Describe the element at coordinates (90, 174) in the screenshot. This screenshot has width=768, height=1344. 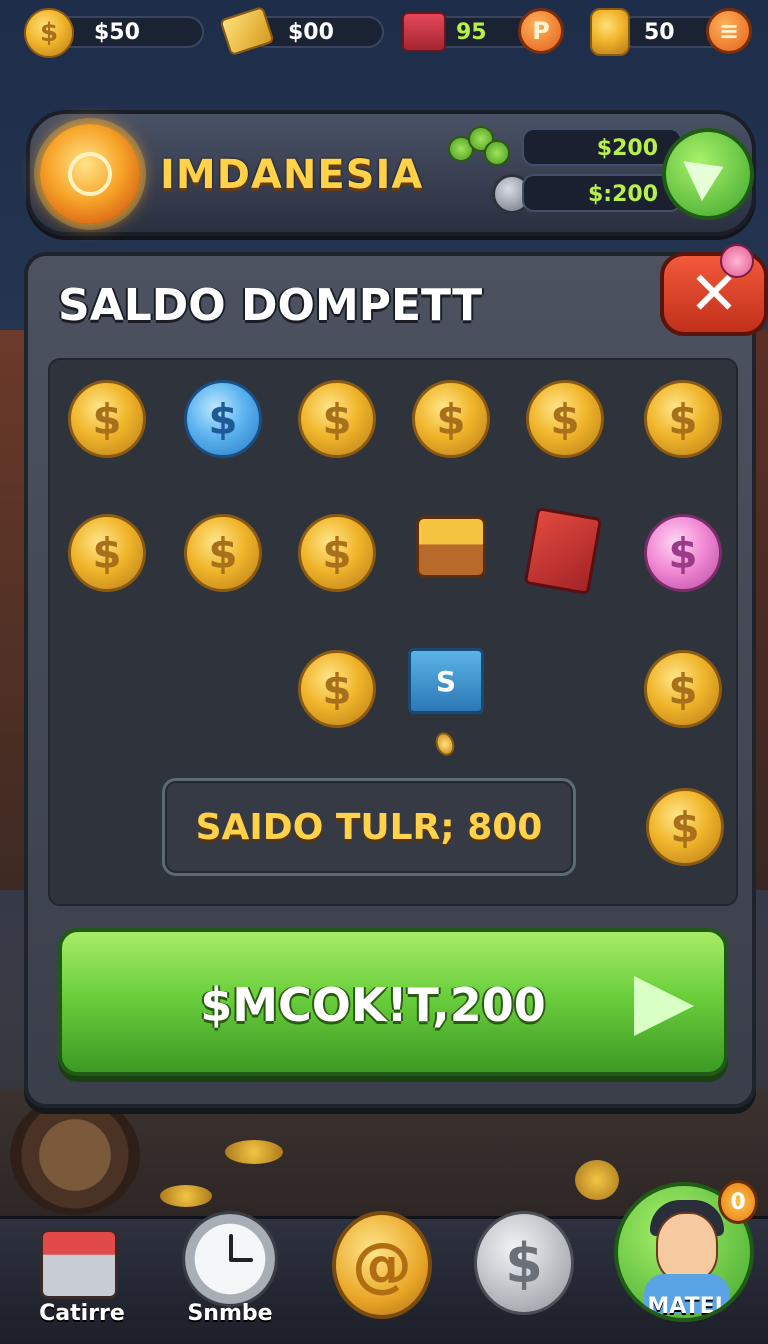
I see `sun-emblem-icon` at that location.